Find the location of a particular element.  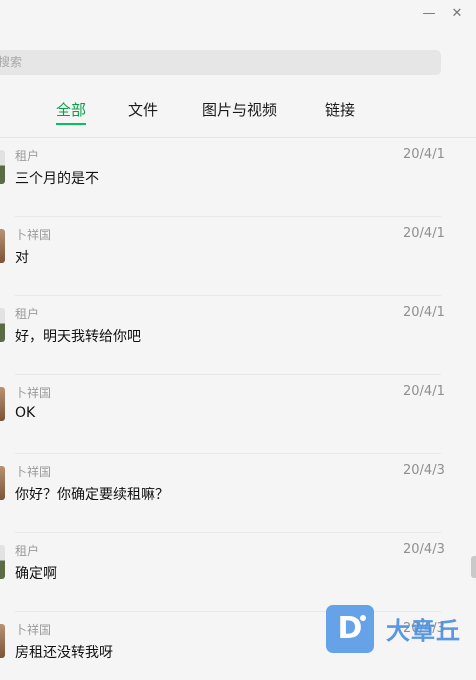

watermark-text: 大章丘 is located at coordinates (423, 631).